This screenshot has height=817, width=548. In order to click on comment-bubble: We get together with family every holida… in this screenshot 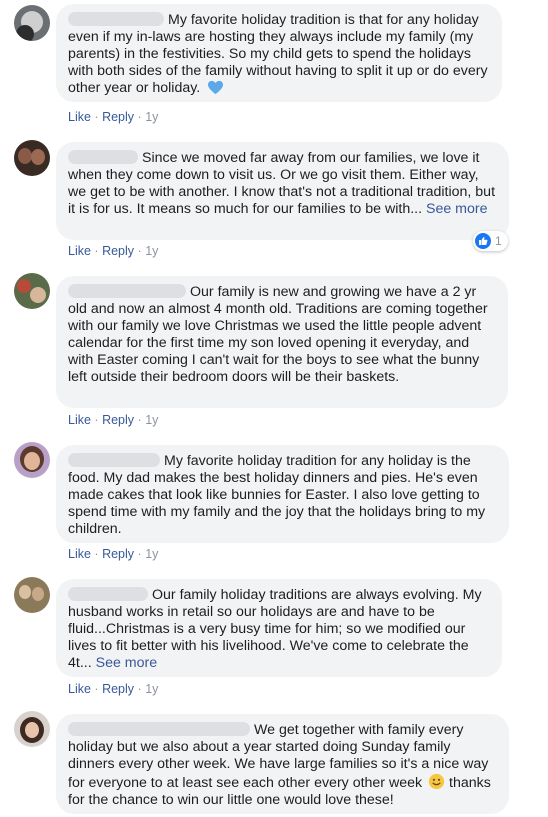, I will do `click(282, 764)`.